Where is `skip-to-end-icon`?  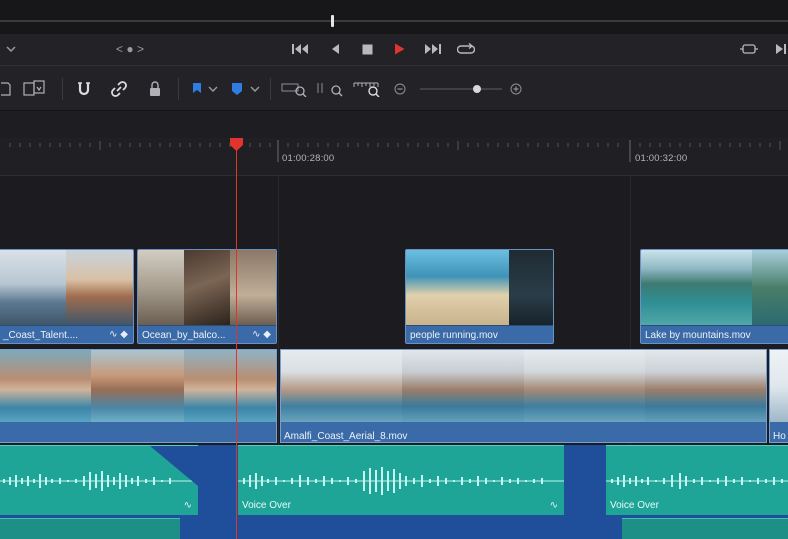
skip-to-end-icon is located at coordinates (433, 49).